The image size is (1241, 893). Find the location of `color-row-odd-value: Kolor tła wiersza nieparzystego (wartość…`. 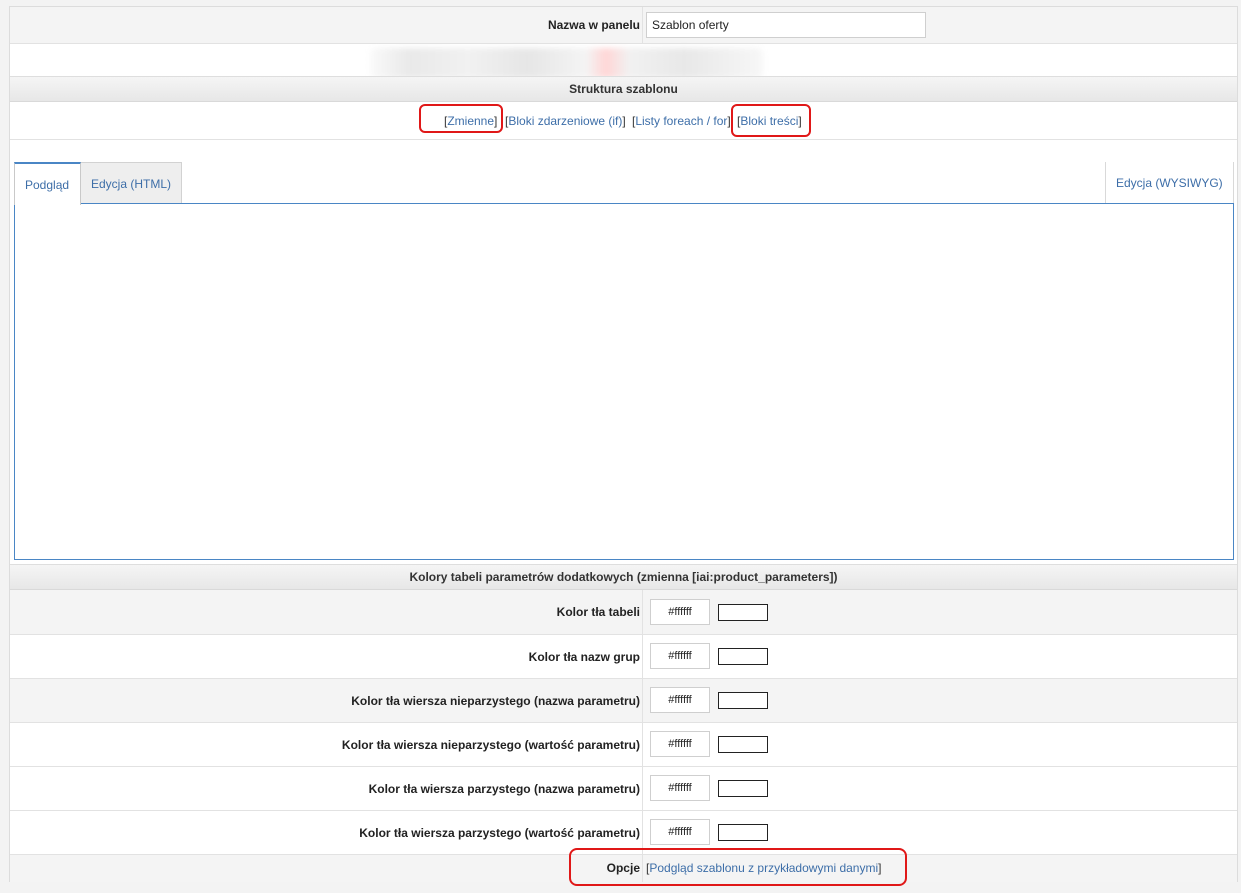

color-row-odd-value: Kolor tła wiersza nieparzystego (wartość… is located at coordinates (623, 745).